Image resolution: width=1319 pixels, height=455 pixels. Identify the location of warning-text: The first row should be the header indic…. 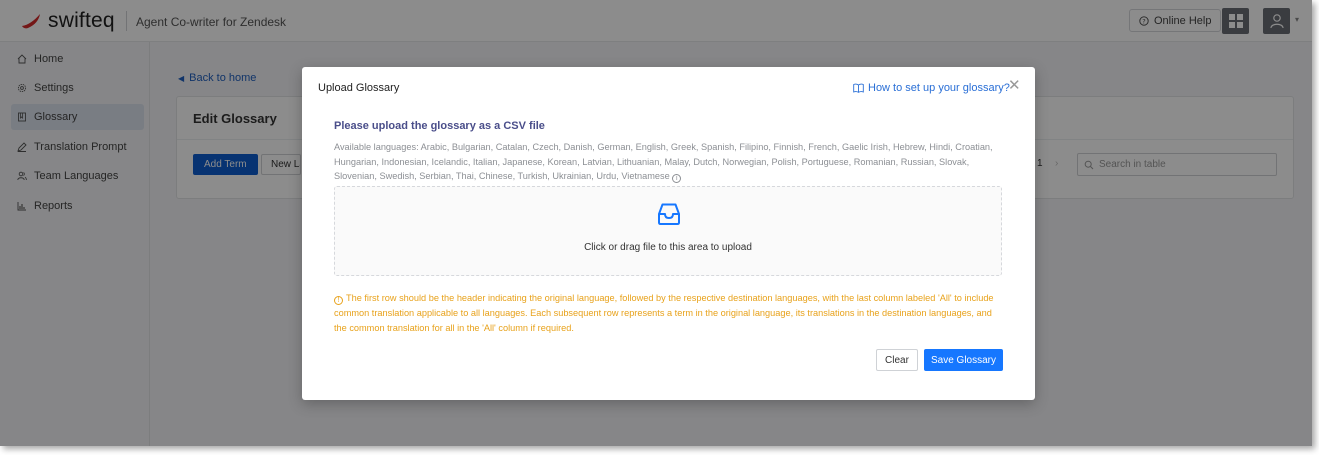
(664, 313).